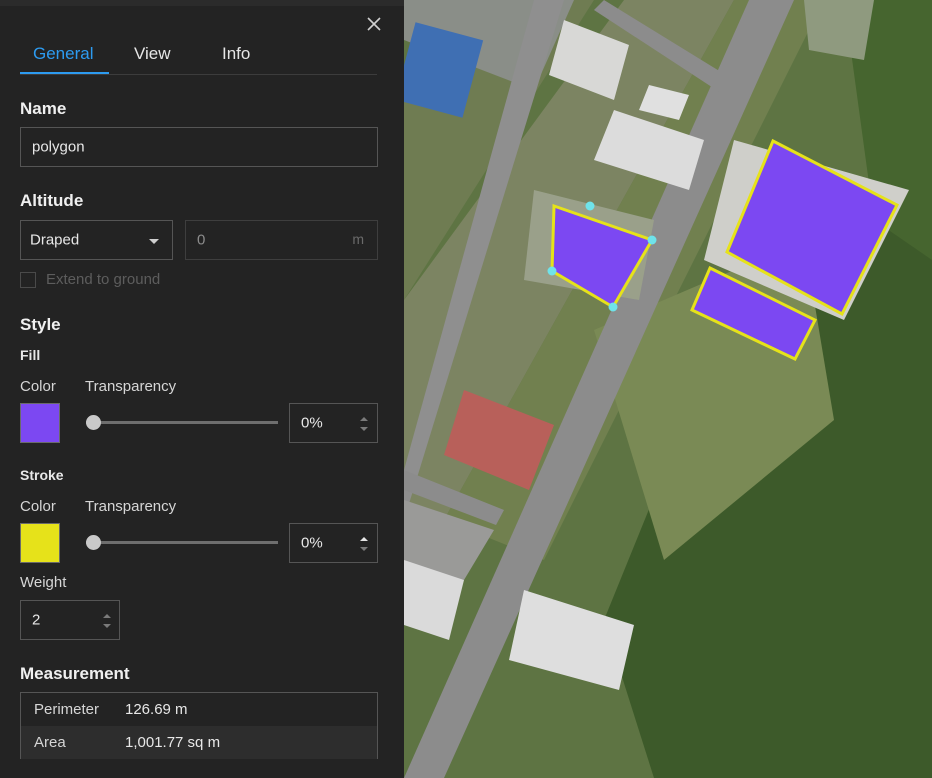  What do you see at coordinates (43, 582) in the screenshot?
I see `stroke-weight-label: Weight` at bounding box center [43, 582].